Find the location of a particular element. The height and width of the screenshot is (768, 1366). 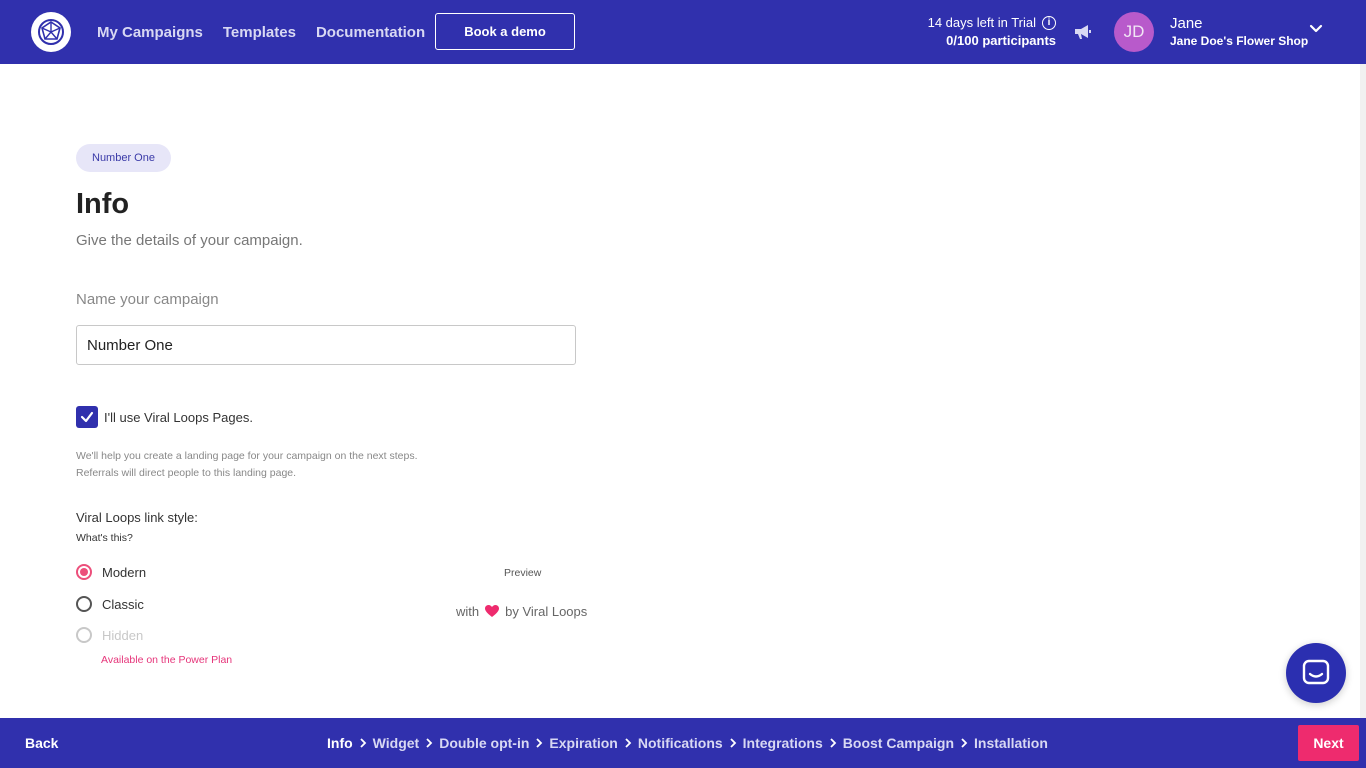

page-scrollbar is located at coordinates (1363, 391).